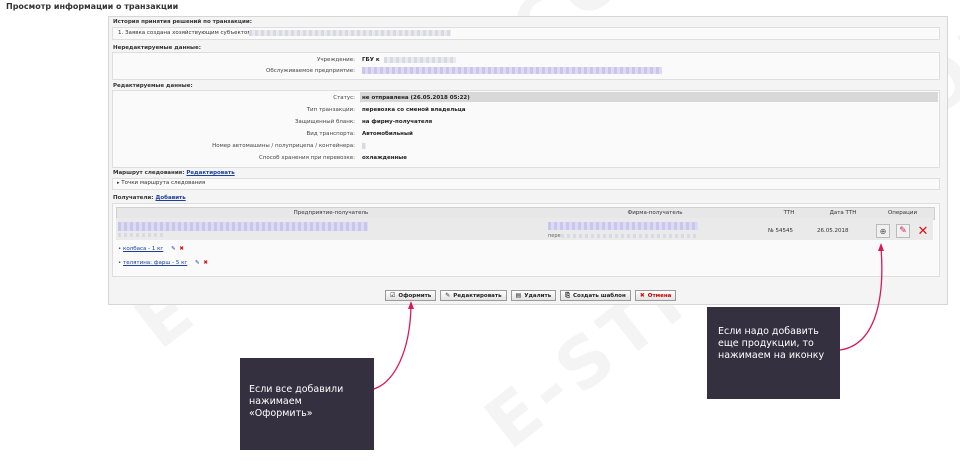 This screenshot has height=465, width=960. I want to click on callout-submit-line-2: нажимаем «Оформить», so click(281, 407).